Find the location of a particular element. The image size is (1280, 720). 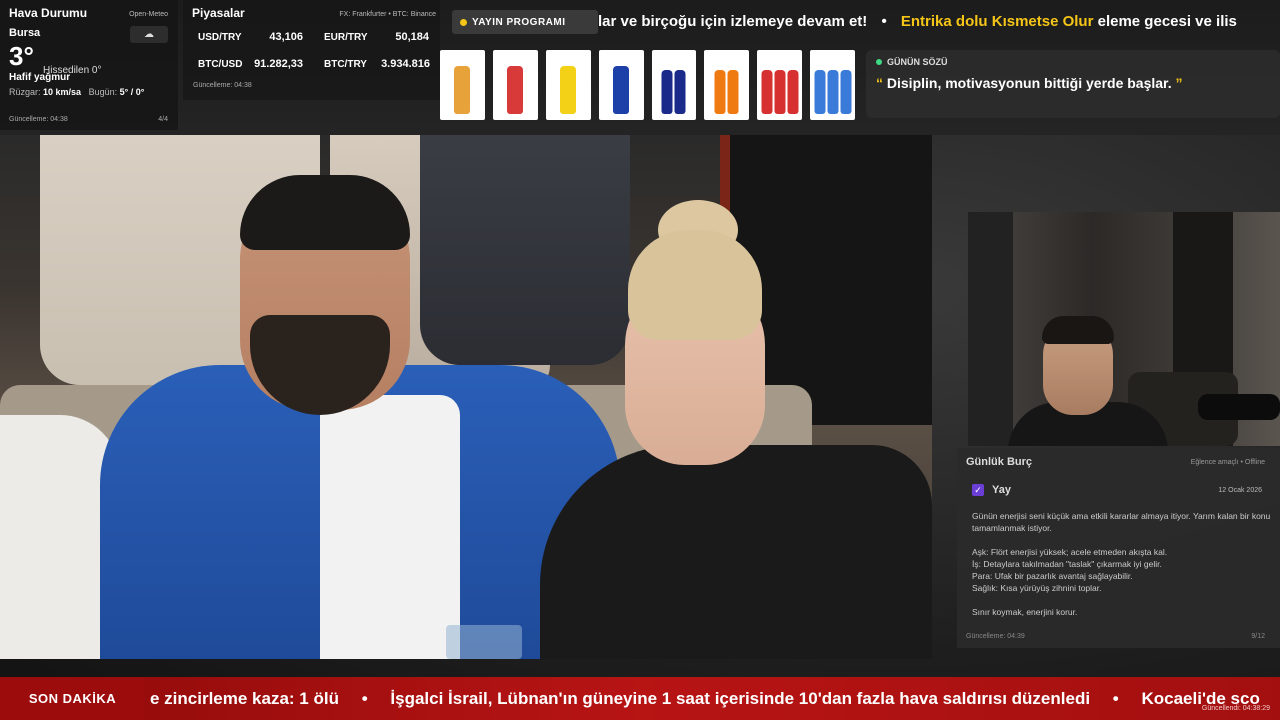

horoscope-meta: Eğlence amaçlı • Offline is located at coordinates (1227, 462).